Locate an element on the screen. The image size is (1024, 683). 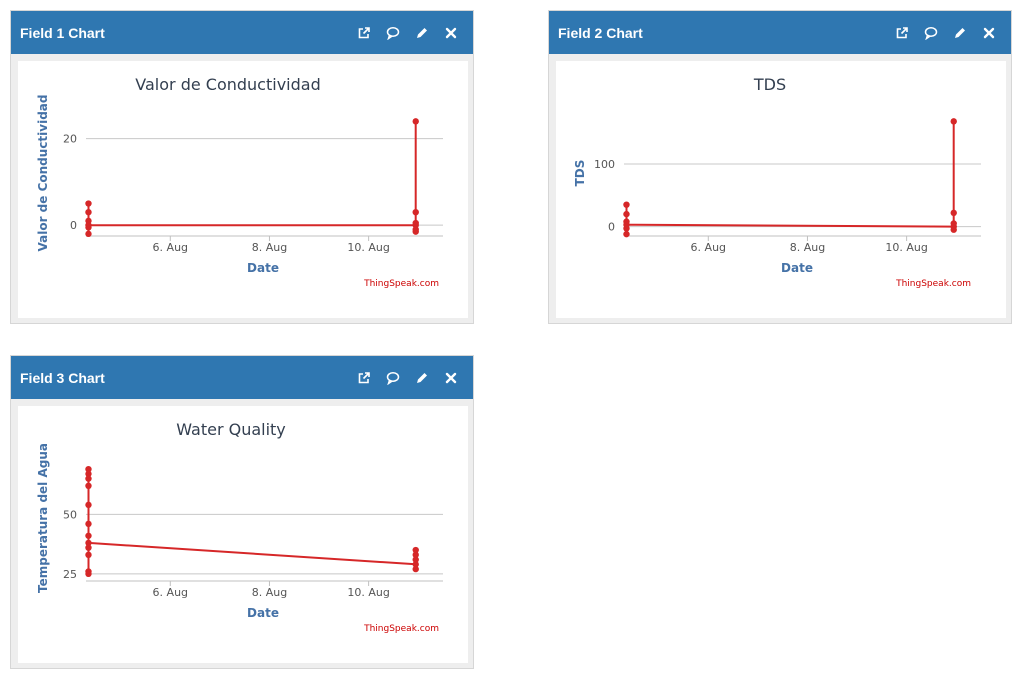
chart-title: TDS is located at coordinates (769, 84).